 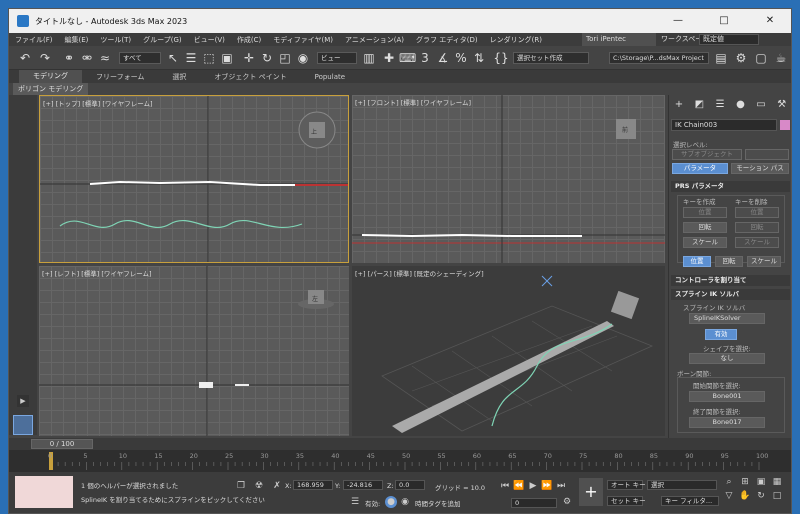 What do you see at coordinates (23, 425) in the screenshot?
I see `viewport-layout-icon` at bounding box center [23, 425].